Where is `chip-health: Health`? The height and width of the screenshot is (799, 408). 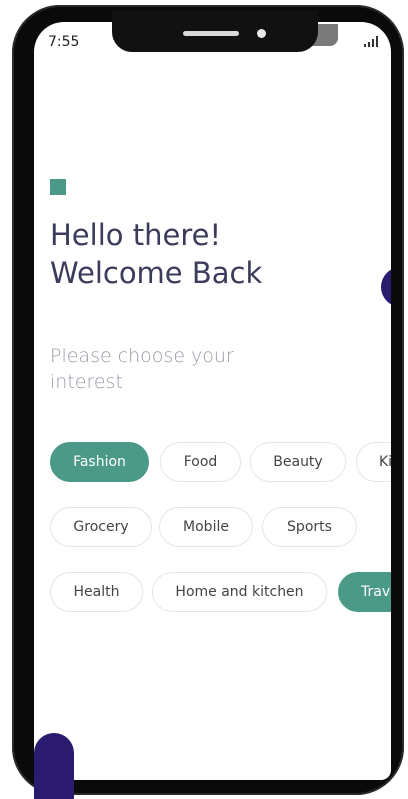 chip-health: Health is located at coordinates (96, 592).